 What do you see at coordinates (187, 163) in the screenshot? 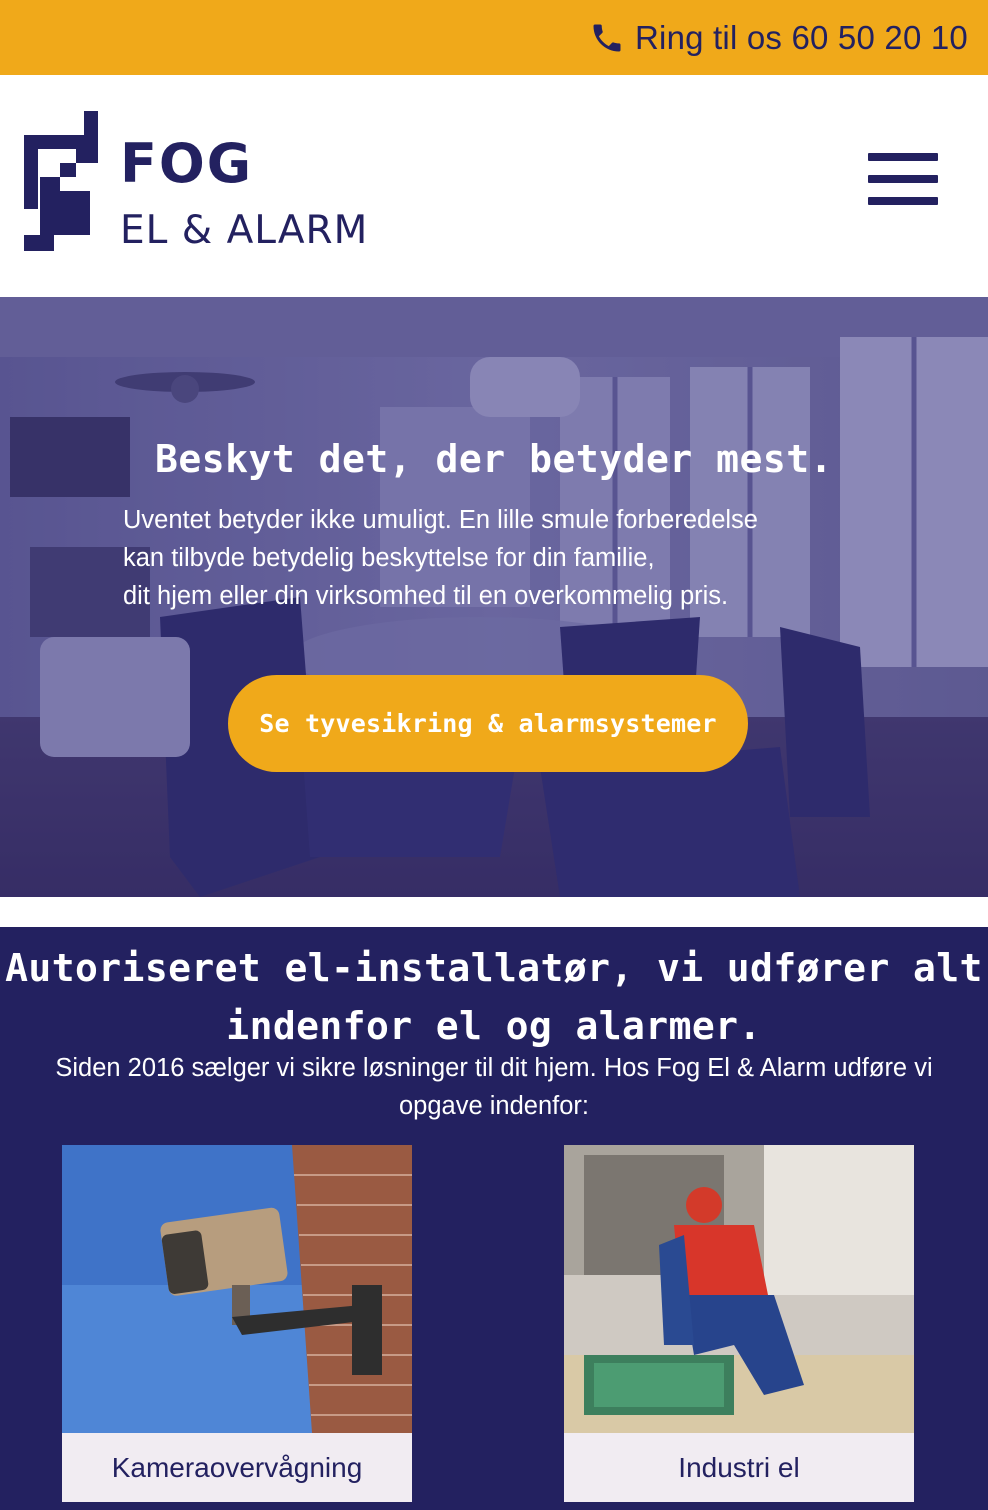
I see `logo-text-fog: FOG` at bounding box center [187, 163].